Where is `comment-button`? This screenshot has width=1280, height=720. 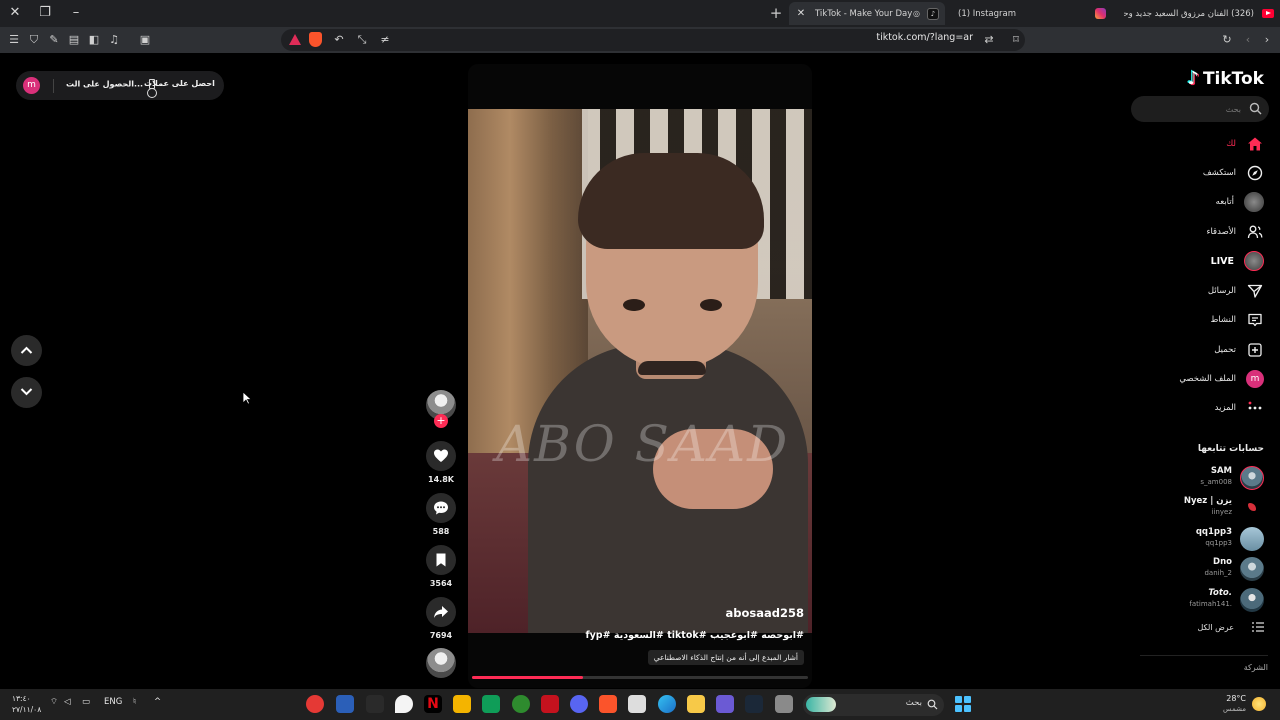
comment-button is located at coordinates (441, 508).